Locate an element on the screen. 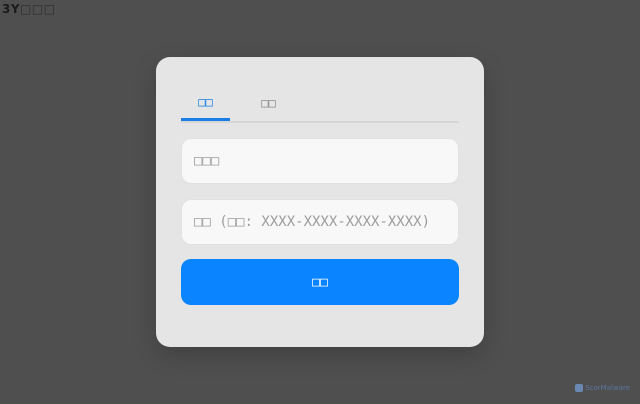  corner-label-prefix: 3Y is located at coordinates (11, 9).